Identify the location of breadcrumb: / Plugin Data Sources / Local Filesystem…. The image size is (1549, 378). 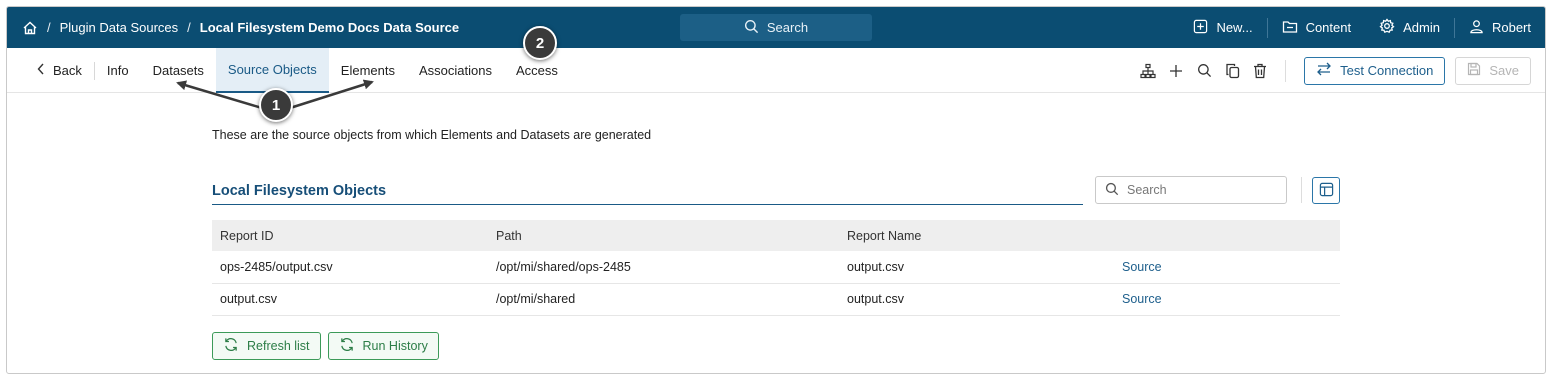
(240, 27).